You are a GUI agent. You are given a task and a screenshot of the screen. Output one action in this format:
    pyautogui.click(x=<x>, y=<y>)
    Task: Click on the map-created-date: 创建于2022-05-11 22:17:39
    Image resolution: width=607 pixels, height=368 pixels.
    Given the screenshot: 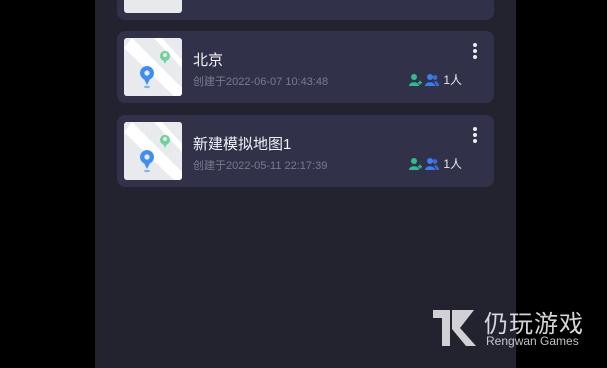 What is the action you would take?
    pyautogui.click(x=260, y=166)
    